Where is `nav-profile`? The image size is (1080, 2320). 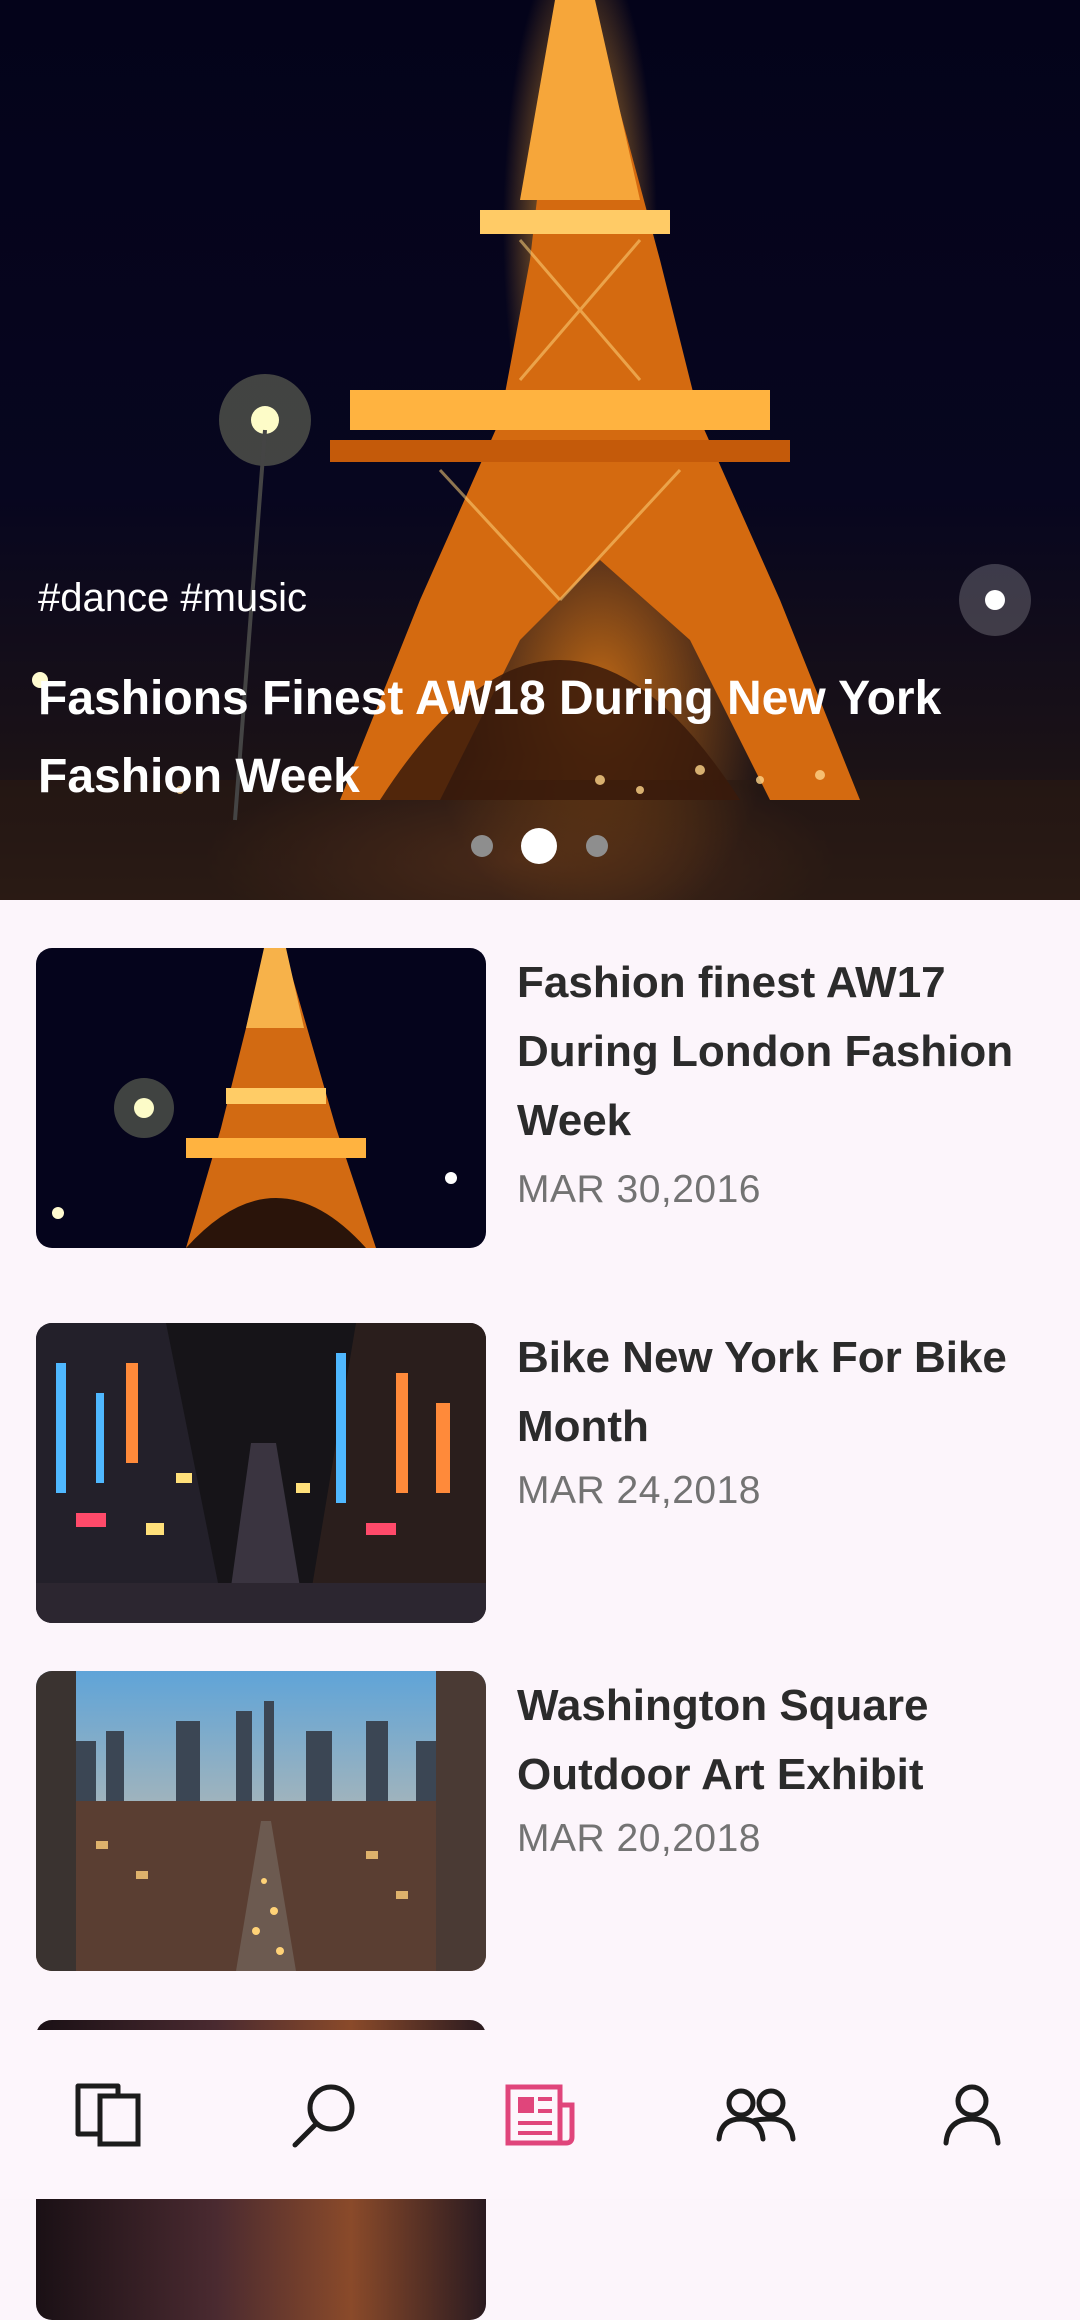
nav-profile is located at coordinates (972, 2114).